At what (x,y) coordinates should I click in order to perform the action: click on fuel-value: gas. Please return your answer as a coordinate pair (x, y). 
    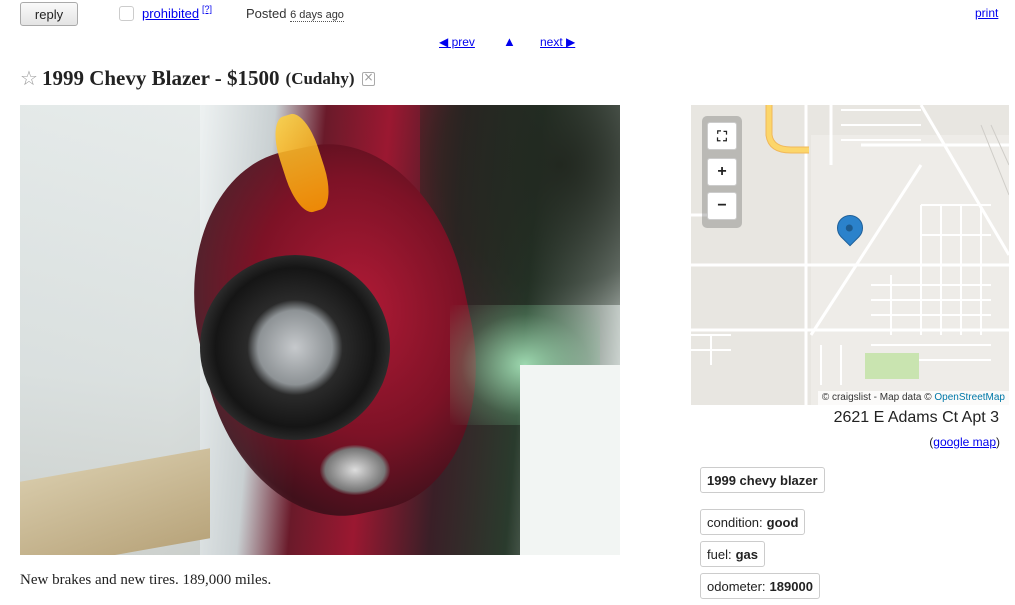
    Looking at the image, I should click on (746, 554).